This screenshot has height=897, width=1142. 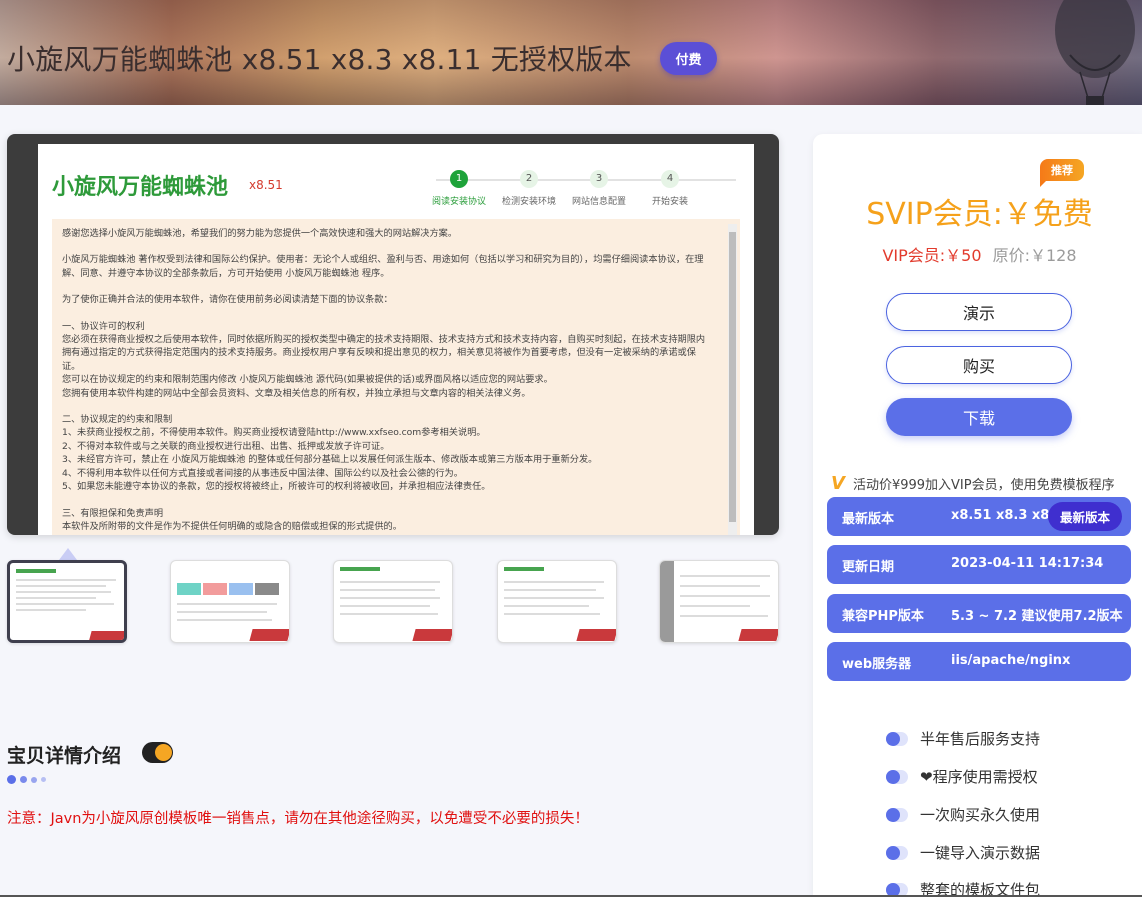 I want to click on step-number: 4, so click(x=670, y=179).